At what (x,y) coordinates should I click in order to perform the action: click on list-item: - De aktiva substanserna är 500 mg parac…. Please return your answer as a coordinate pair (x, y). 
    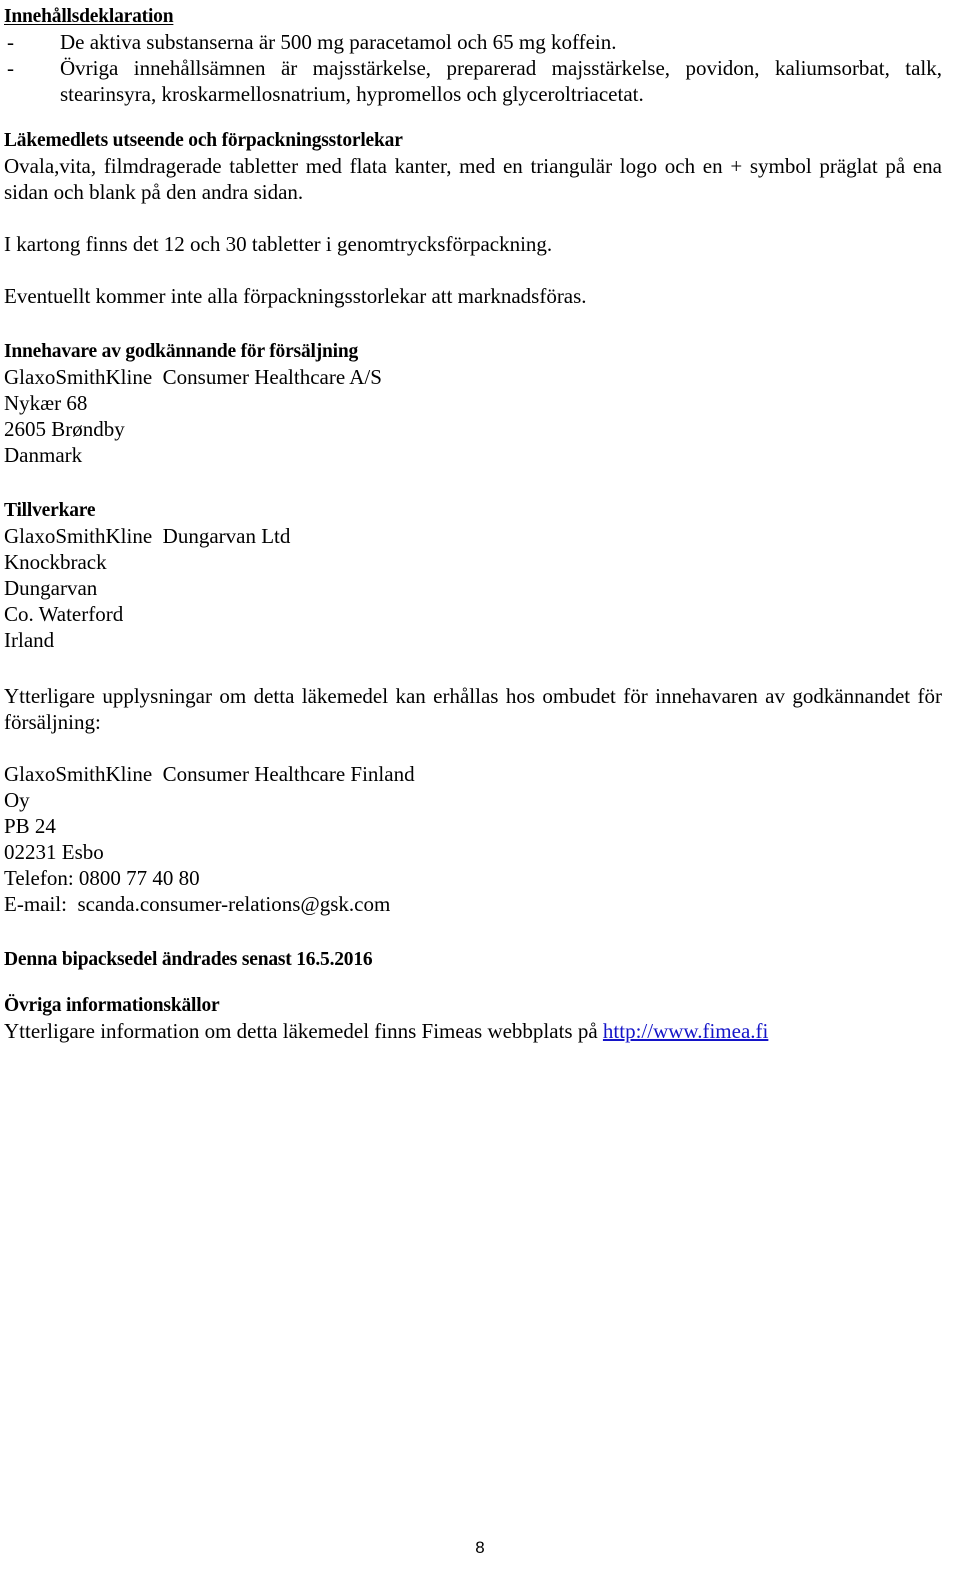
    Looking at the image, I should click on (473, 42).